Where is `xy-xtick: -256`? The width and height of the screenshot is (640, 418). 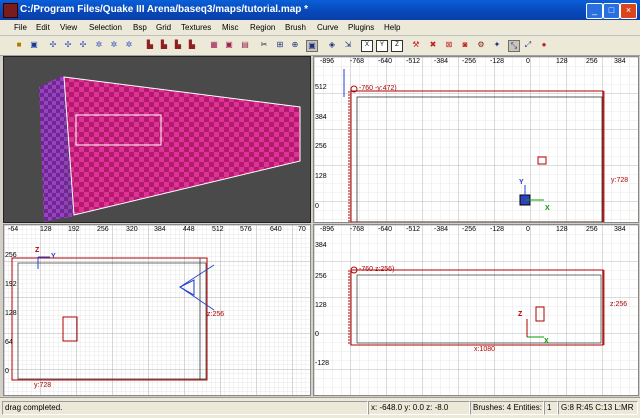
xy-xtick: -256 is located at coordinates (469, 61).